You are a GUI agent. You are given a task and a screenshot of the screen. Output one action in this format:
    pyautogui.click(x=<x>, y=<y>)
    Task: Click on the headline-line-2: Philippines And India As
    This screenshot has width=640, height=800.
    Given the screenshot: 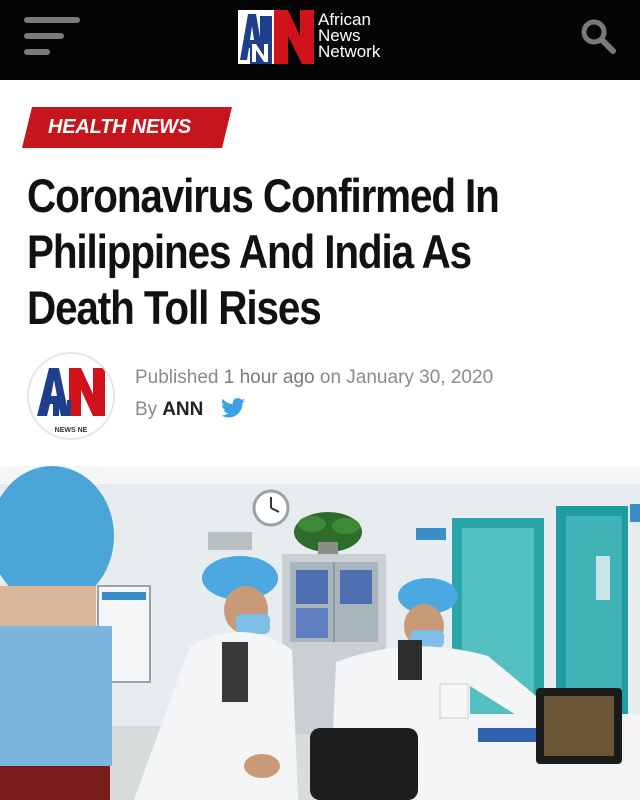 What is the action you would take?
    pyautogui.click(x=249, y=251)
    